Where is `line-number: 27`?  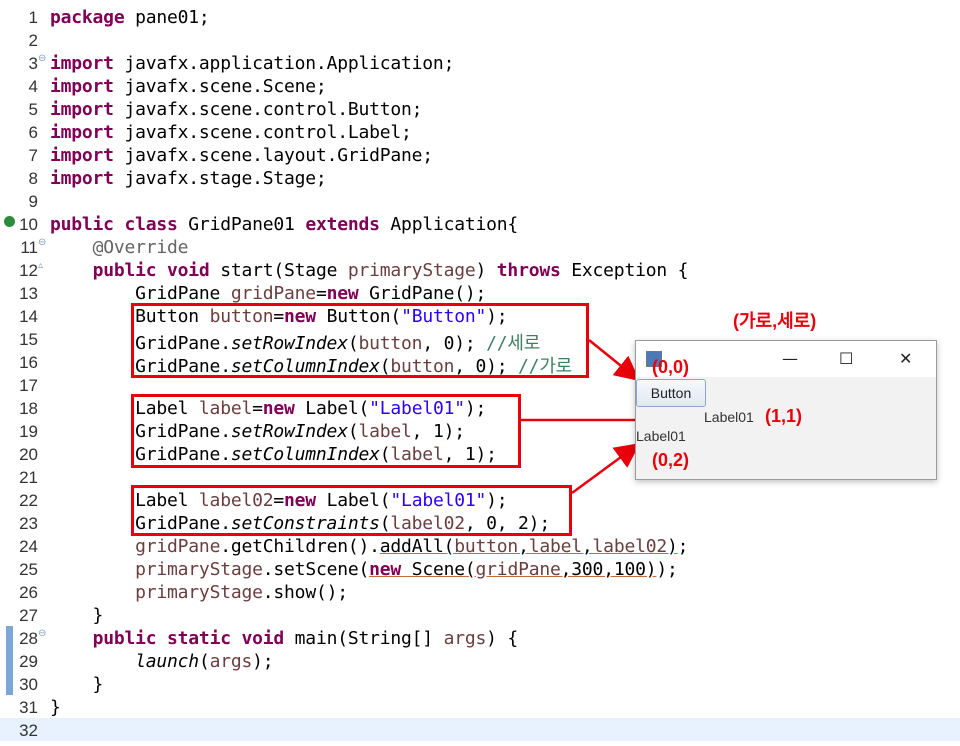
line-number: 27 is located at coordinates (28, 615).